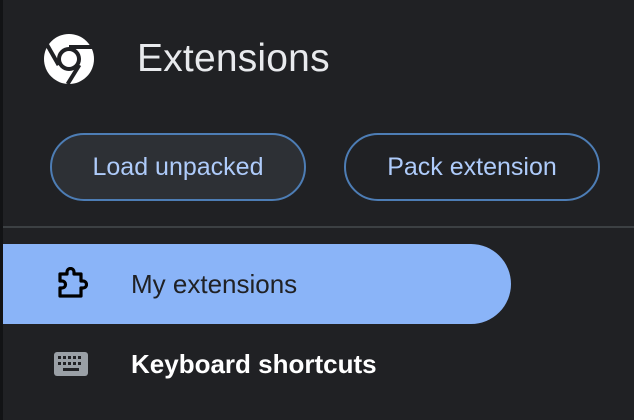 This screenshot has height=420, width=634. Describe the element at coordinates (71, 284) in the screenshot. I see `puzzle-piece-icon` at that location.